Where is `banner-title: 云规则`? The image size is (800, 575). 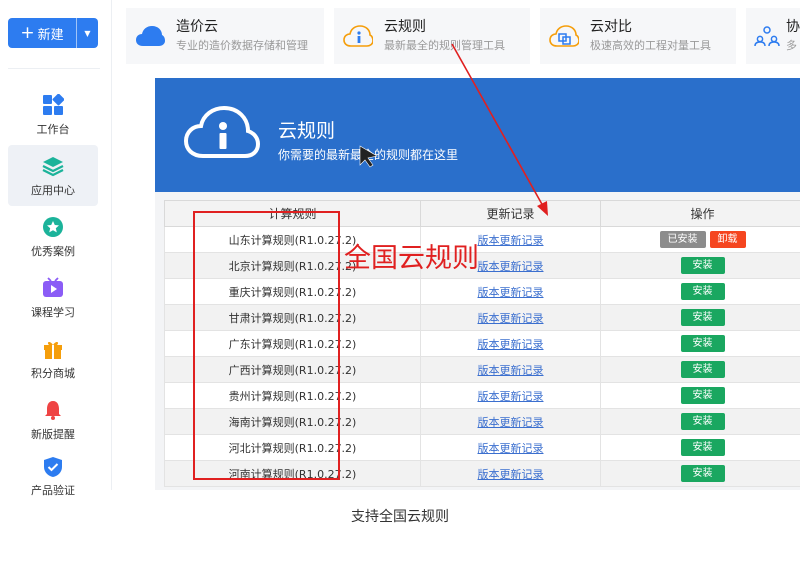
banner-title: 云规则 is located at coordinates (307, 131).